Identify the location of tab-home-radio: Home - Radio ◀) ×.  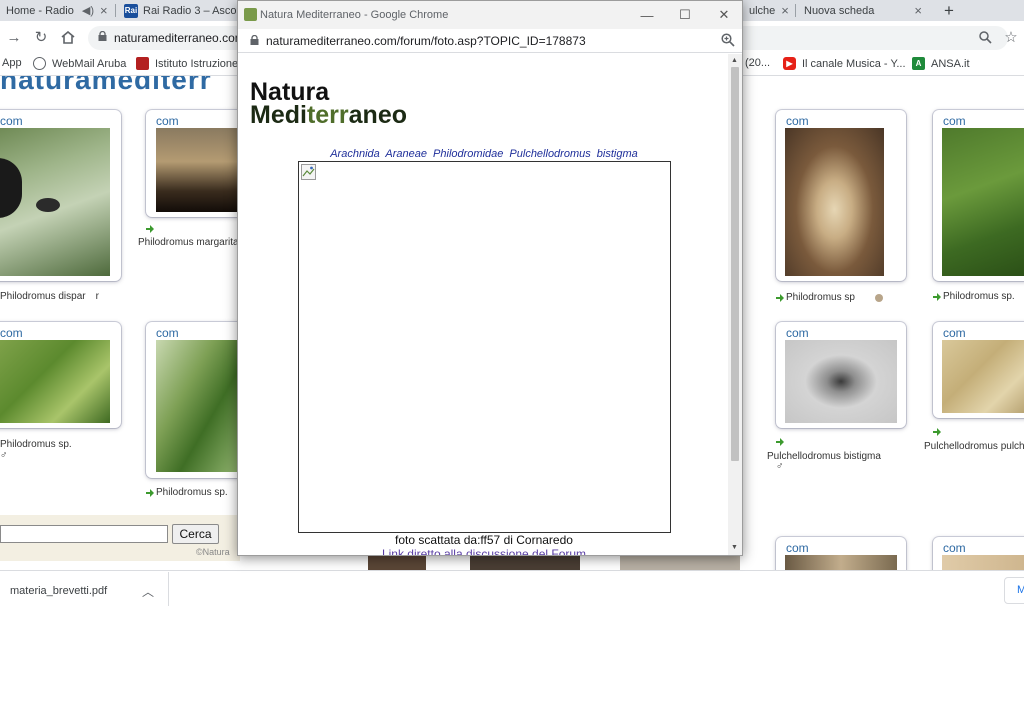
(56, 10).